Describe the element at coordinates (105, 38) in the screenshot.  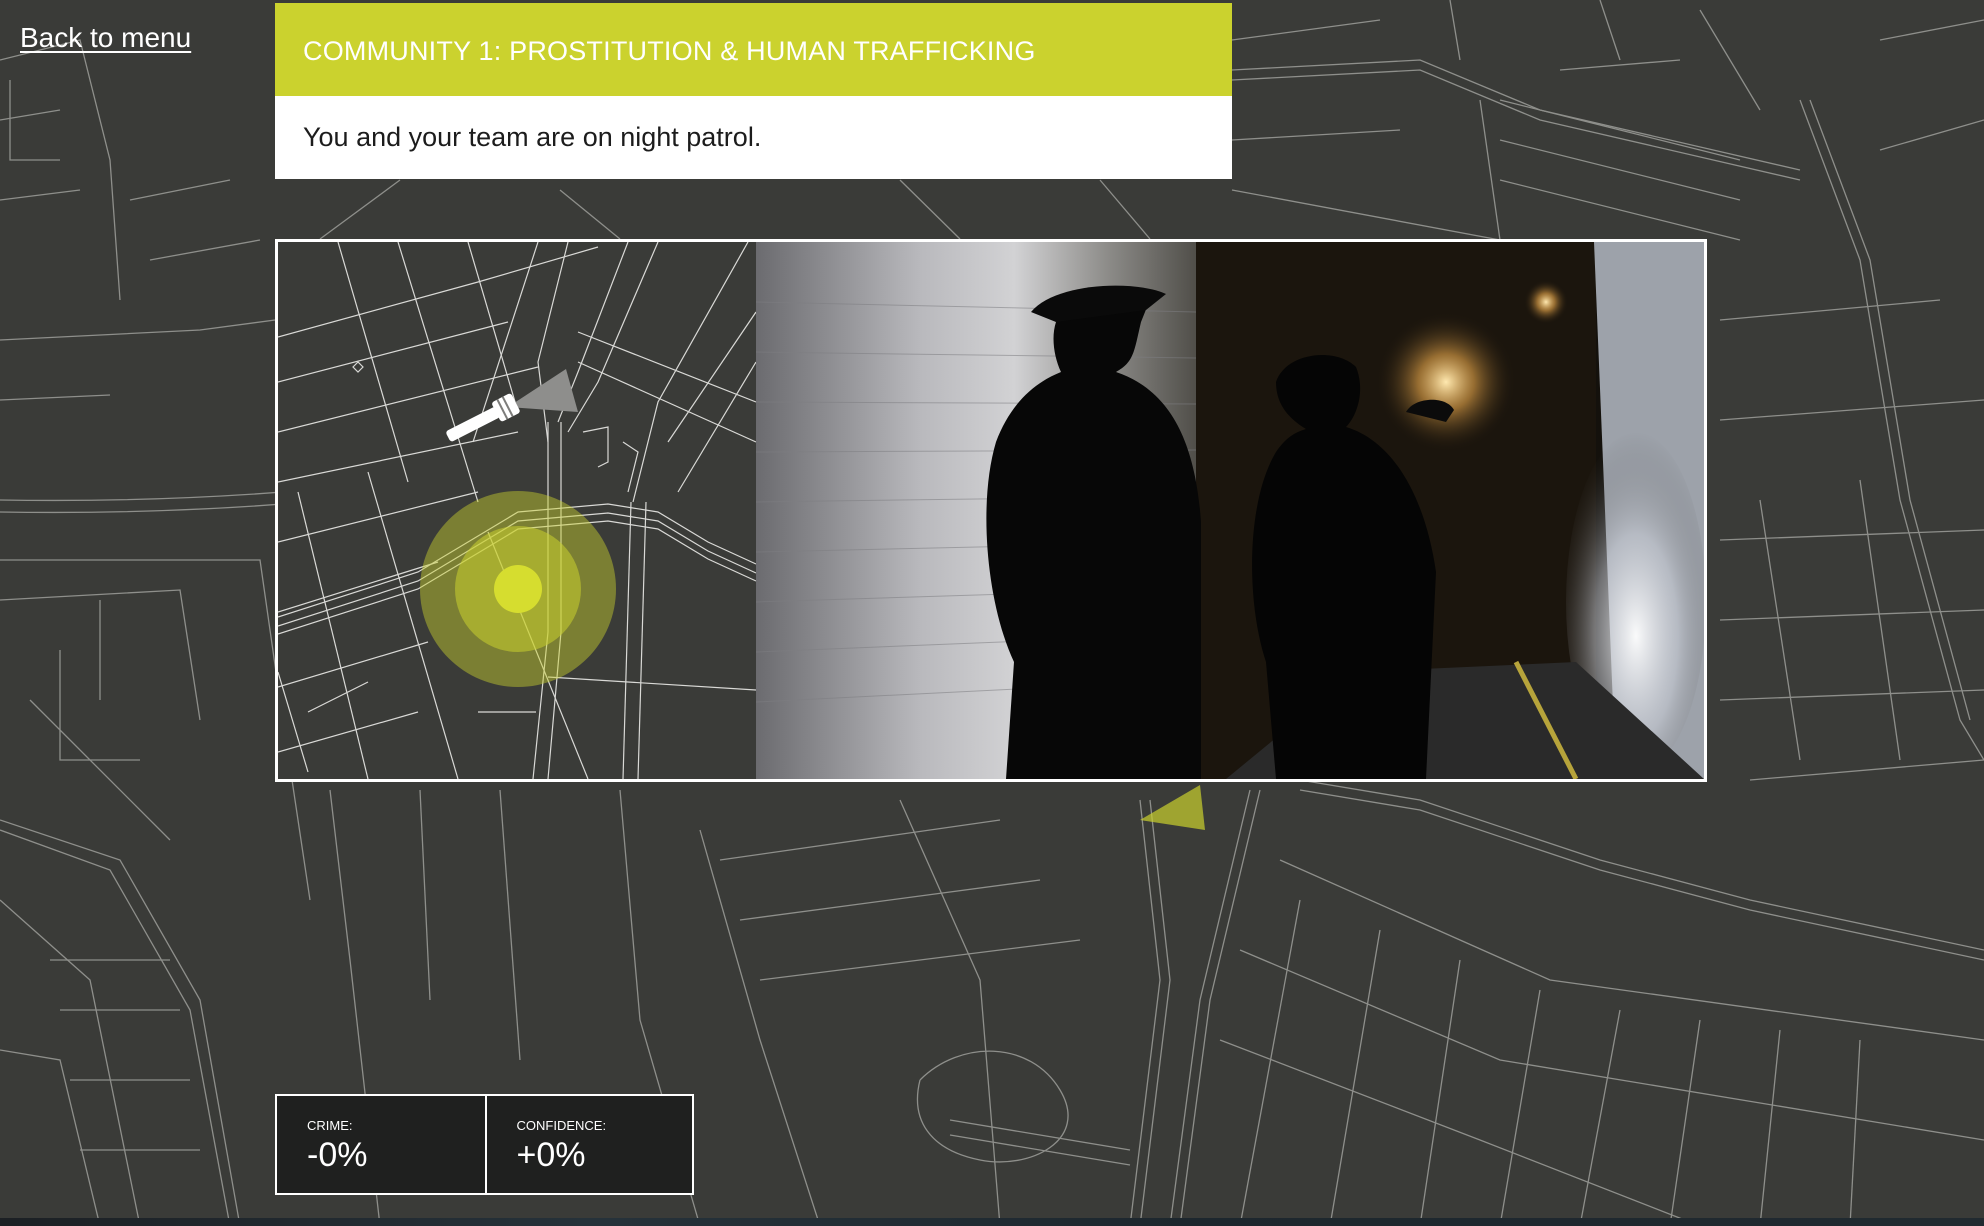
I see `back-to-menu-link: Back to menu` at that location.